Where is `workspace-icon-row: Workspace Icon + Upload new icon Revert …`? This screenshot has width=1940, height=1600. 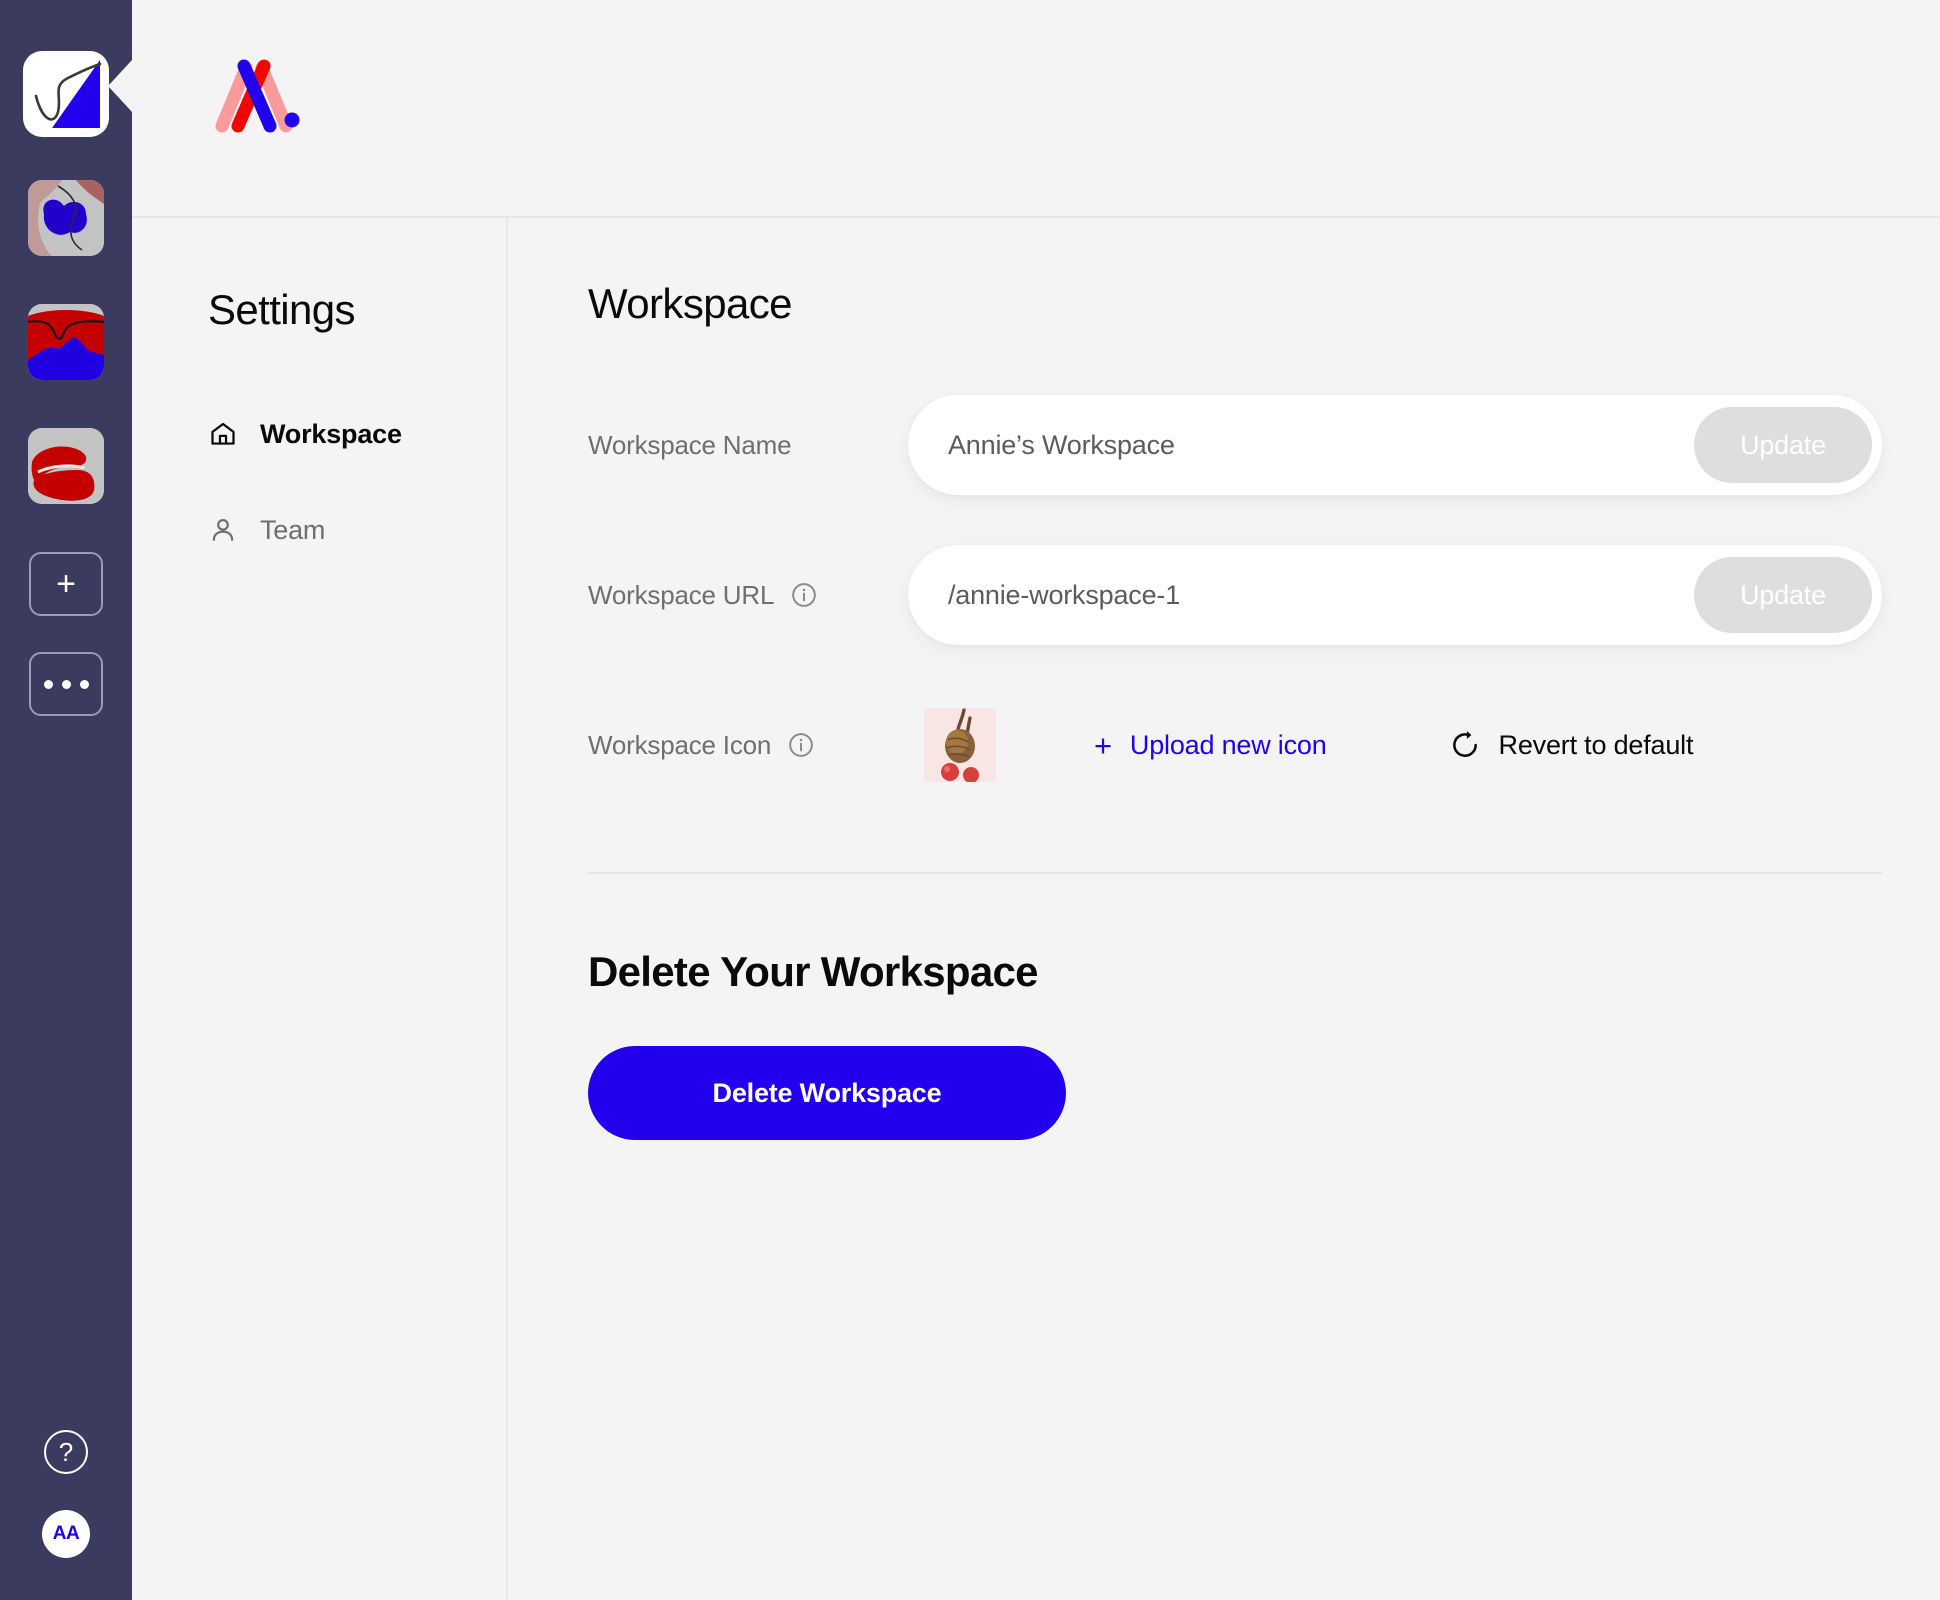 workspace-icon-row: Workspace Icon + Upload new icon Revert … is located at coordinates (1235, 745).